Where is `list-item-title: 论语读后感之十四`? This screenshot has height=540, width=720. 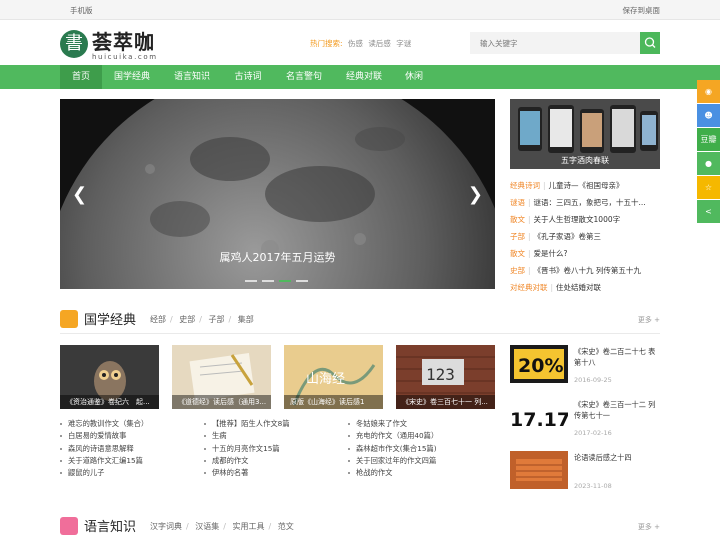 list-item-title: 论语读后感之十四 is located at coordinates (617, 457).